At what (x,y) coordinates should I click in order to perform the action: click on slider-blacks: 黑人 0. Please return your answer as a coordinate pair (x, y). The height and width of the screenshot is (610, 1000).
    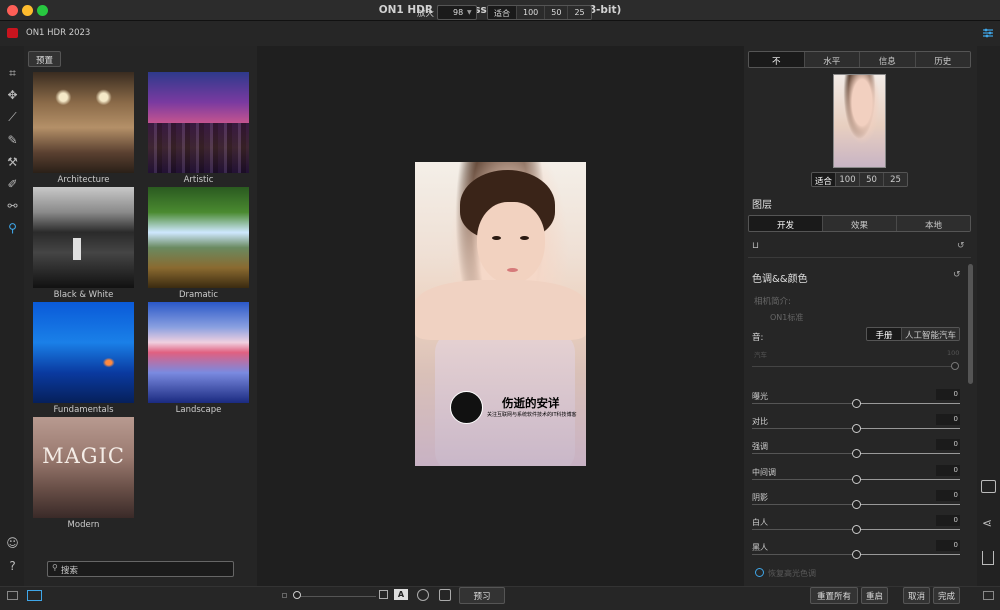
    Looking at the image, I should click on (857, 553).